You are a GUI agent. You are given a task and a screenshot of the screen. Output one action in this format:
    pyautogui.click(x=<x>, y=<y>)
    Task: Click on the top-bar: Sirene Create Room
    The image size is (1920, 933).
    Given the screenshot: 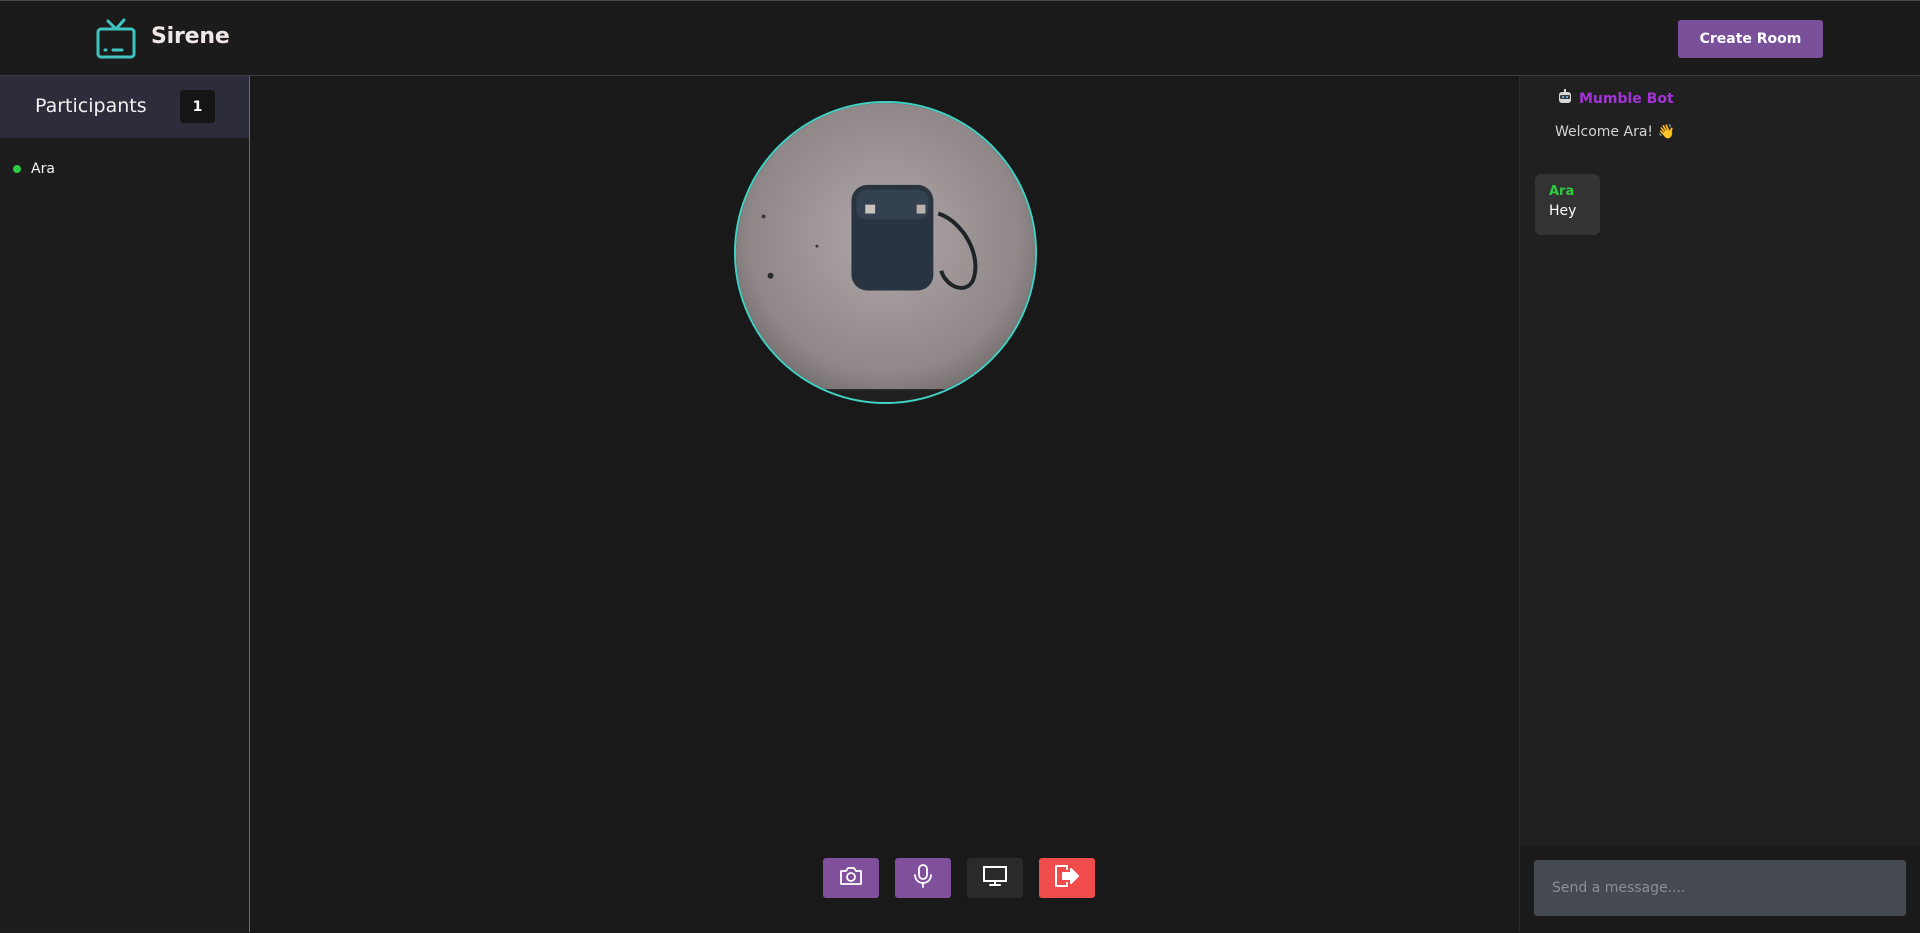 What is the action you would take?
    pyautogui.click(x=960, y=38)
    